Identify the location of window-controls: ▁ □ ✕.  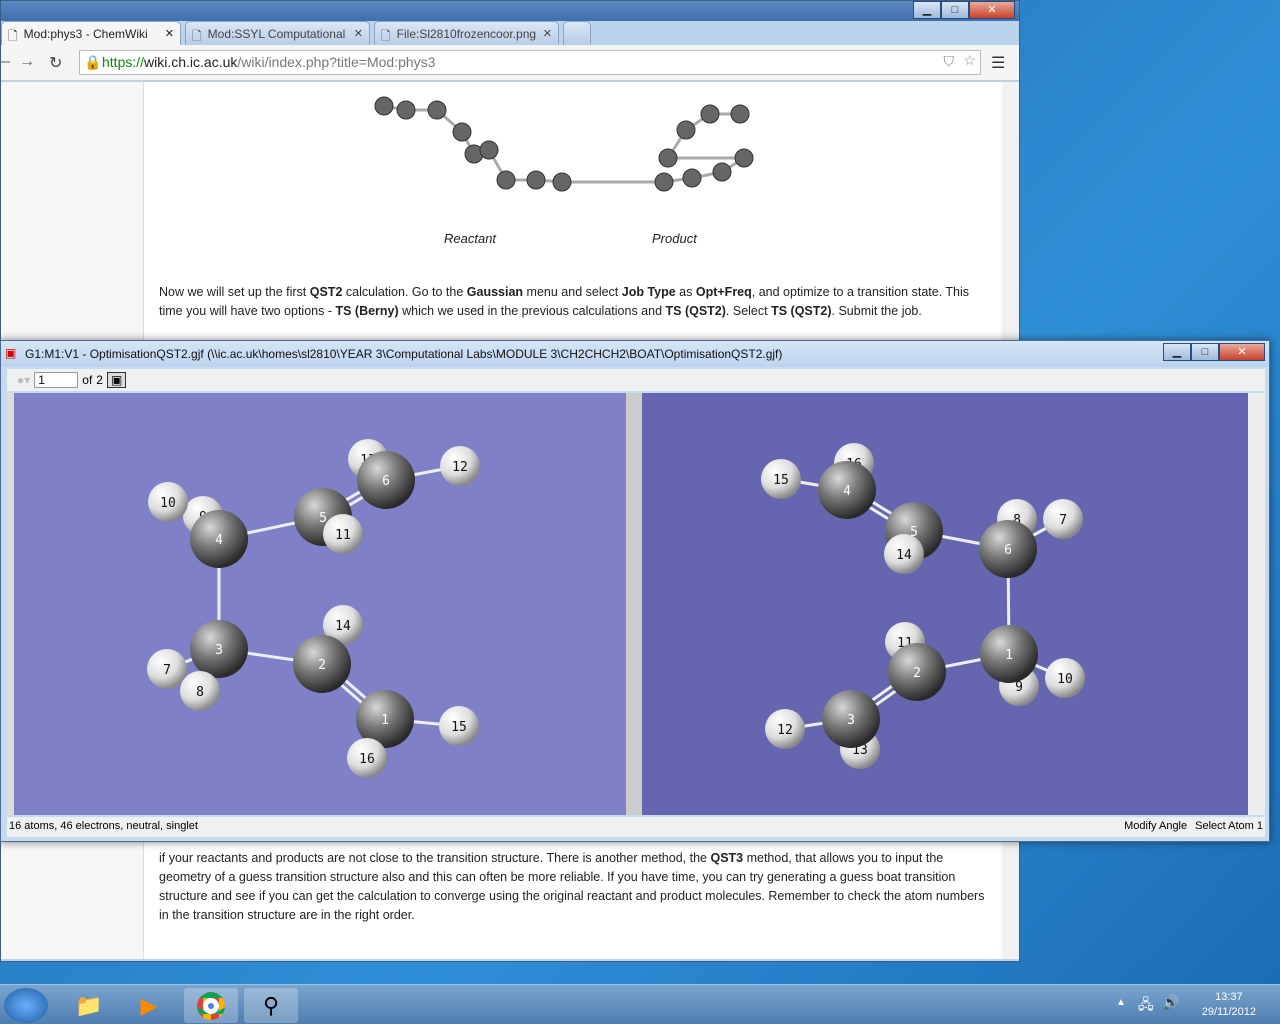
(964, 10).